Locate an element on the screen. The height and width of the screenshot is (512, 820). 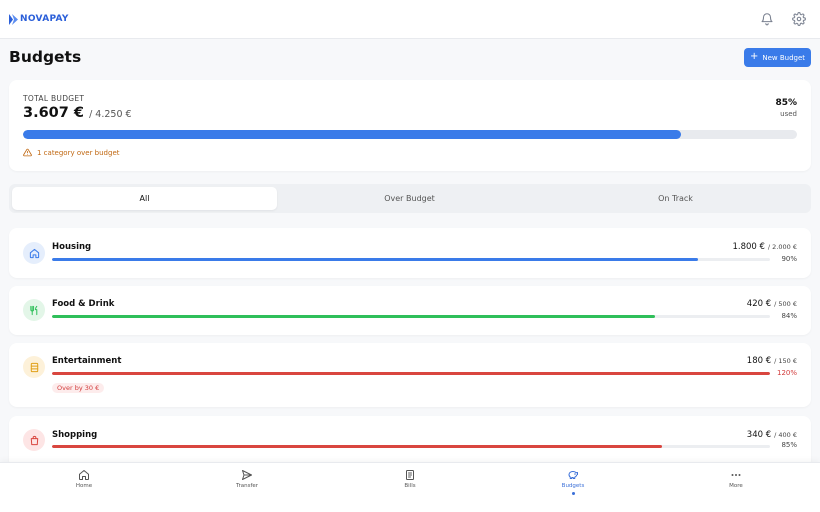
plus-icon: + is located at coordinates (754, 56).